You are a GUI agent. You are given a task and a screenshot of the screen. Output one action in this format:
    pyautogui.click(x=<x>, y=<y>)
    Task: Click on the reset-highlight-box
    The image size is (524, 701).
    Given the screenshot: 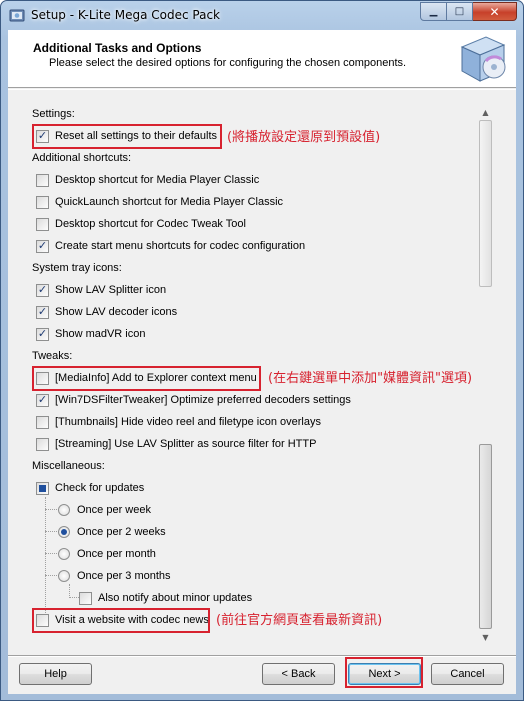 What is the action you would take?
    pyautogui.click(x=127, y=136)
    